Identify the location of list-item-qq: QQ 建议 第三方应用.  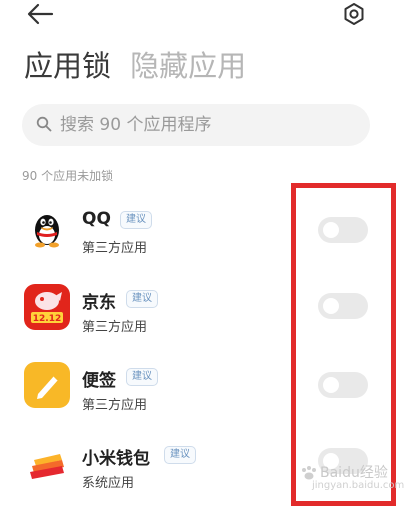
(210, 242).